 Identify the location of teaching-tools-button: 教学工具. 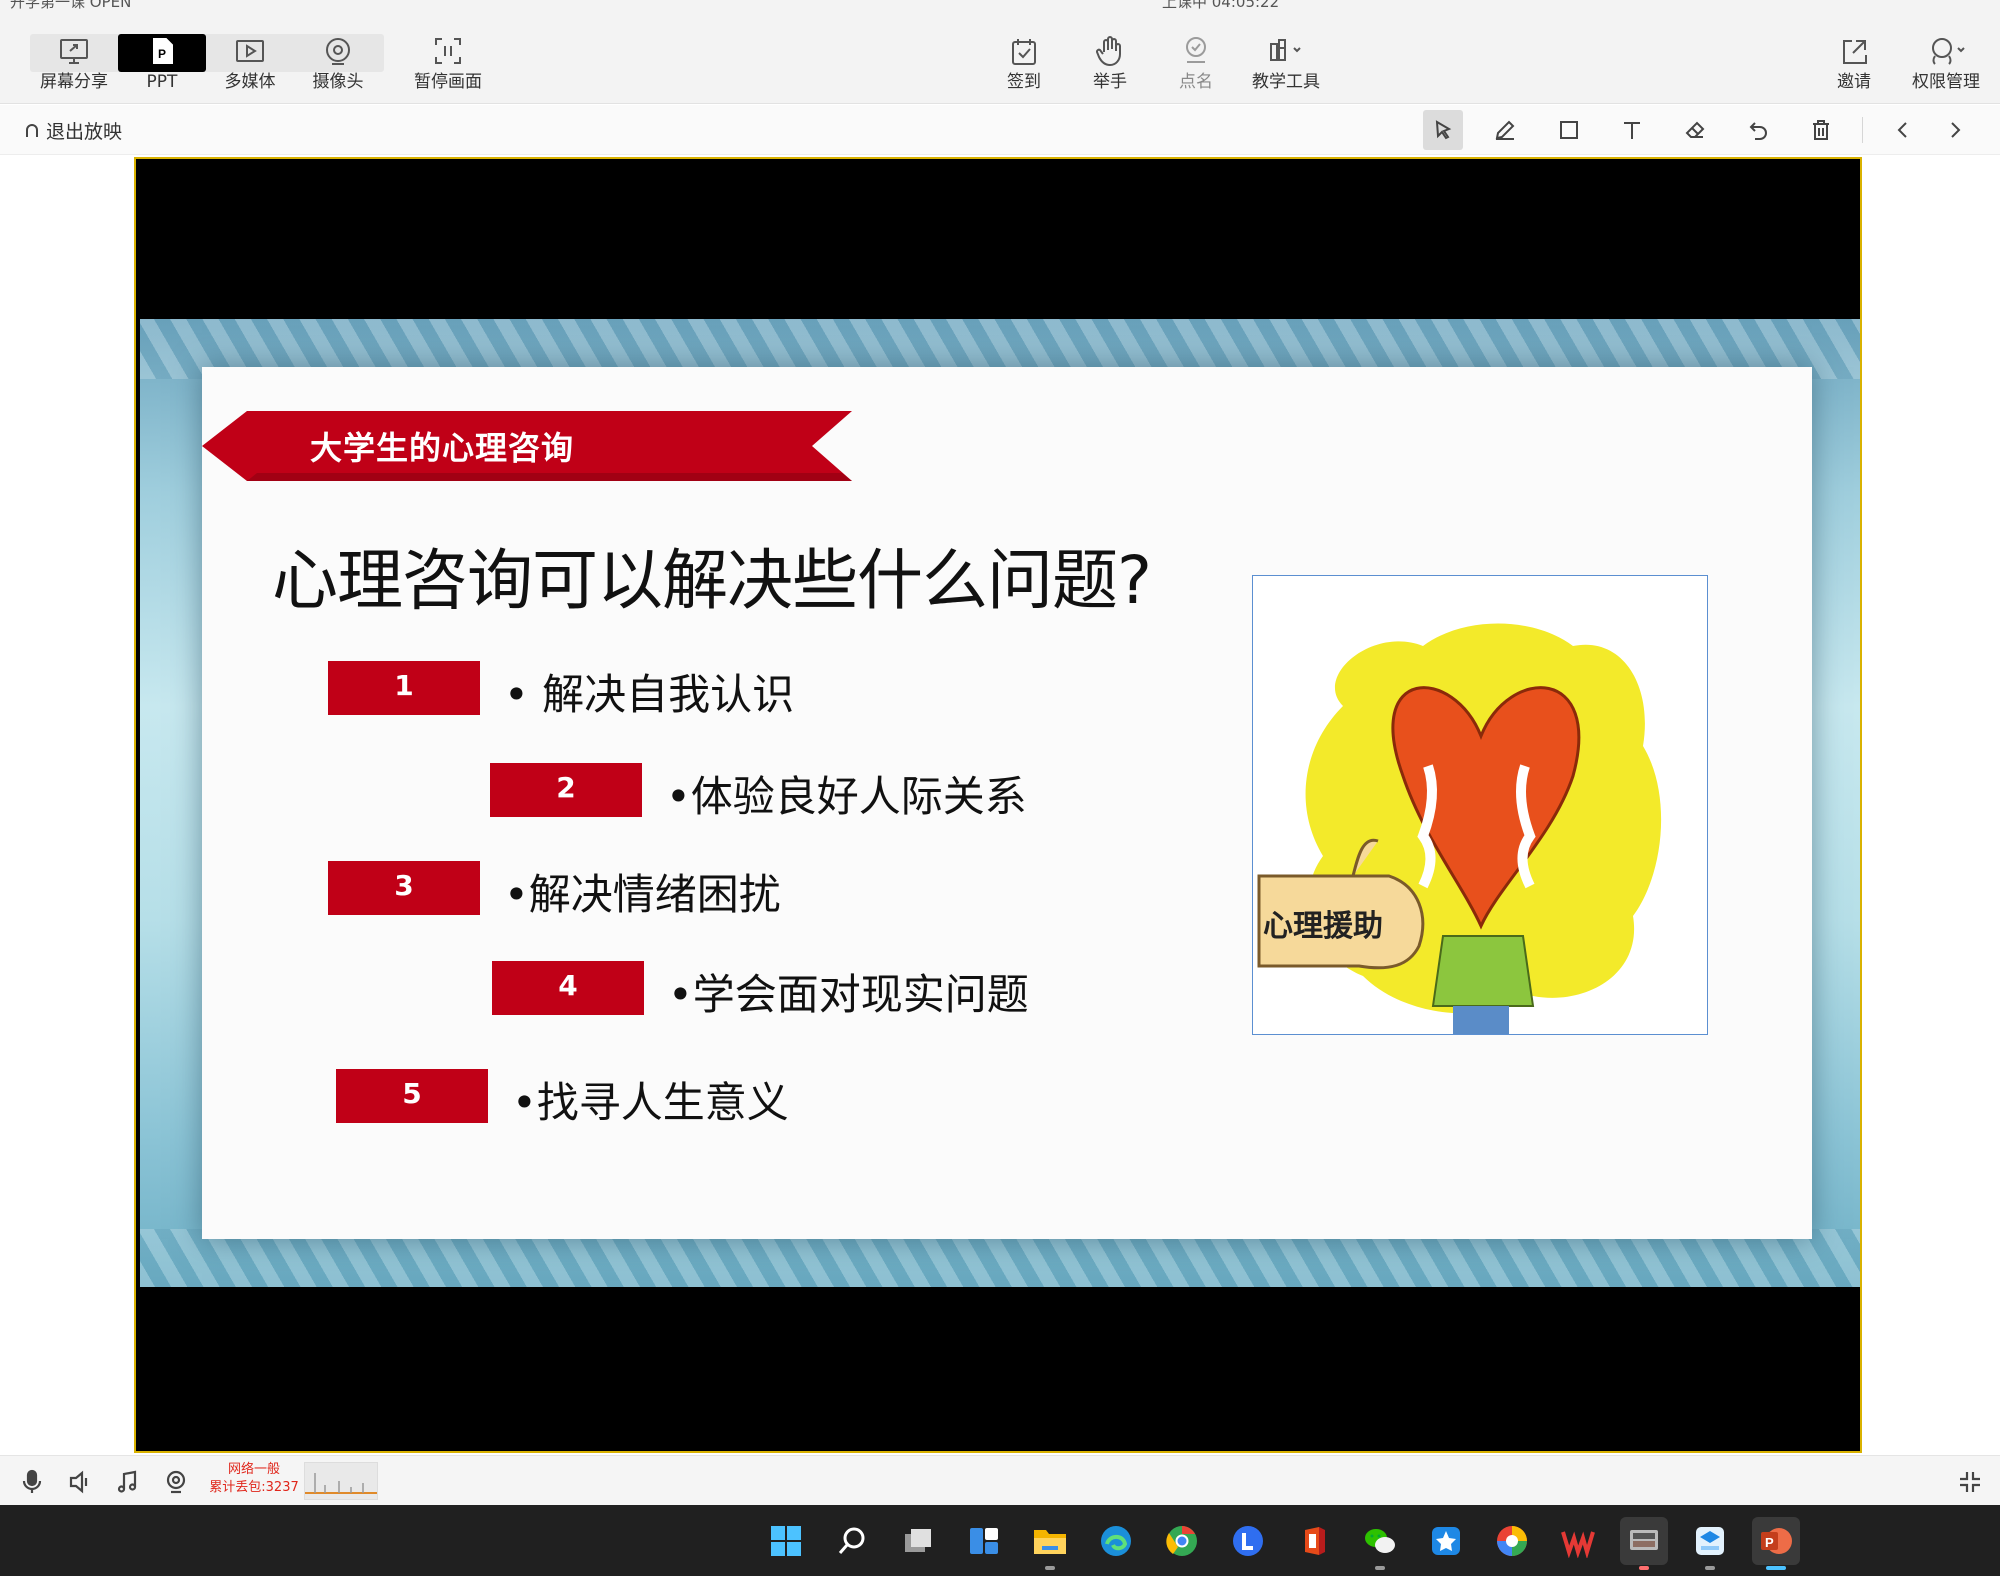
(1286, 65).